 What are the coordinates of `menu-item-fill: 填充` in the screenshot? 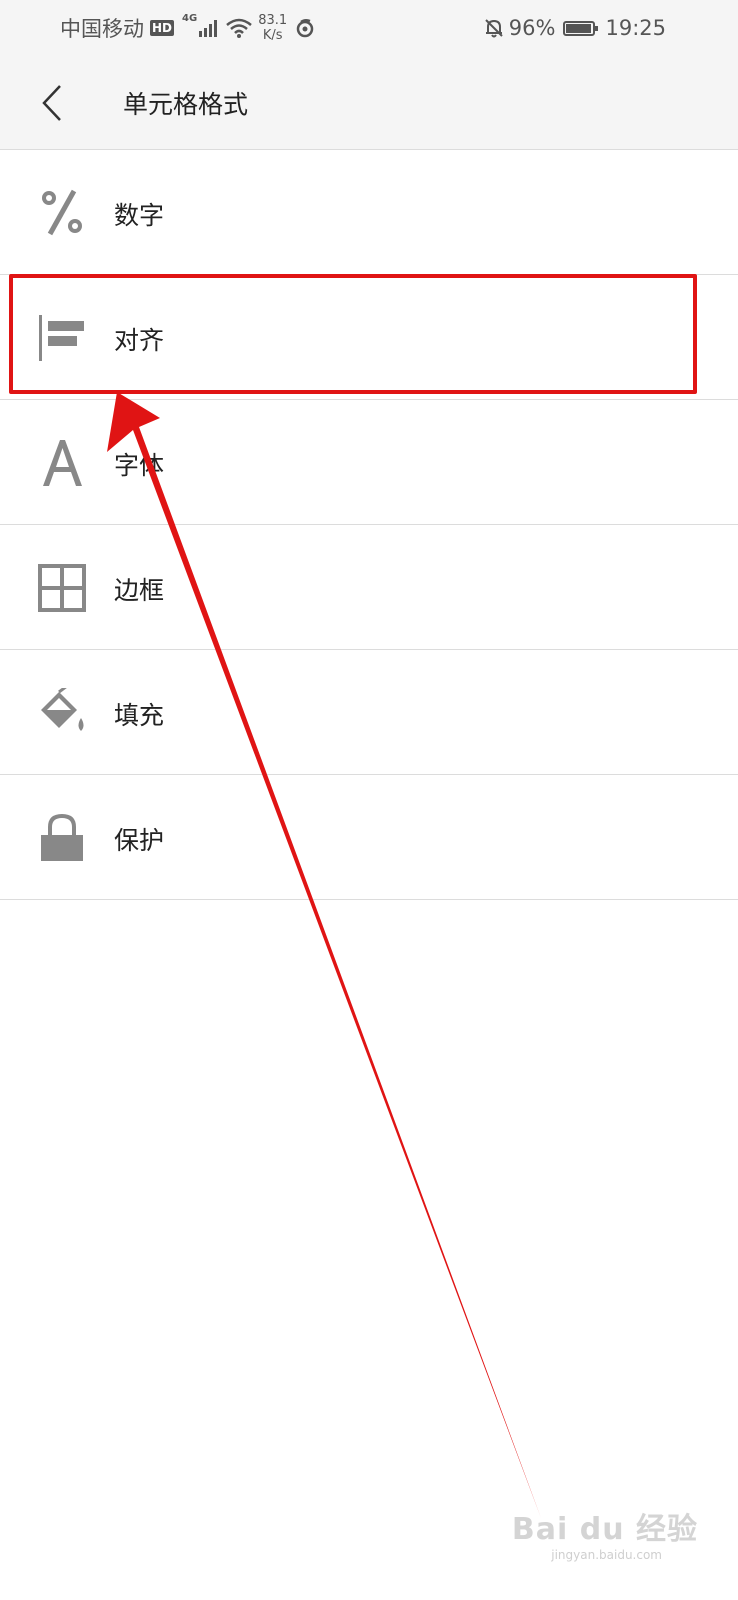 It's located at (369, 712).